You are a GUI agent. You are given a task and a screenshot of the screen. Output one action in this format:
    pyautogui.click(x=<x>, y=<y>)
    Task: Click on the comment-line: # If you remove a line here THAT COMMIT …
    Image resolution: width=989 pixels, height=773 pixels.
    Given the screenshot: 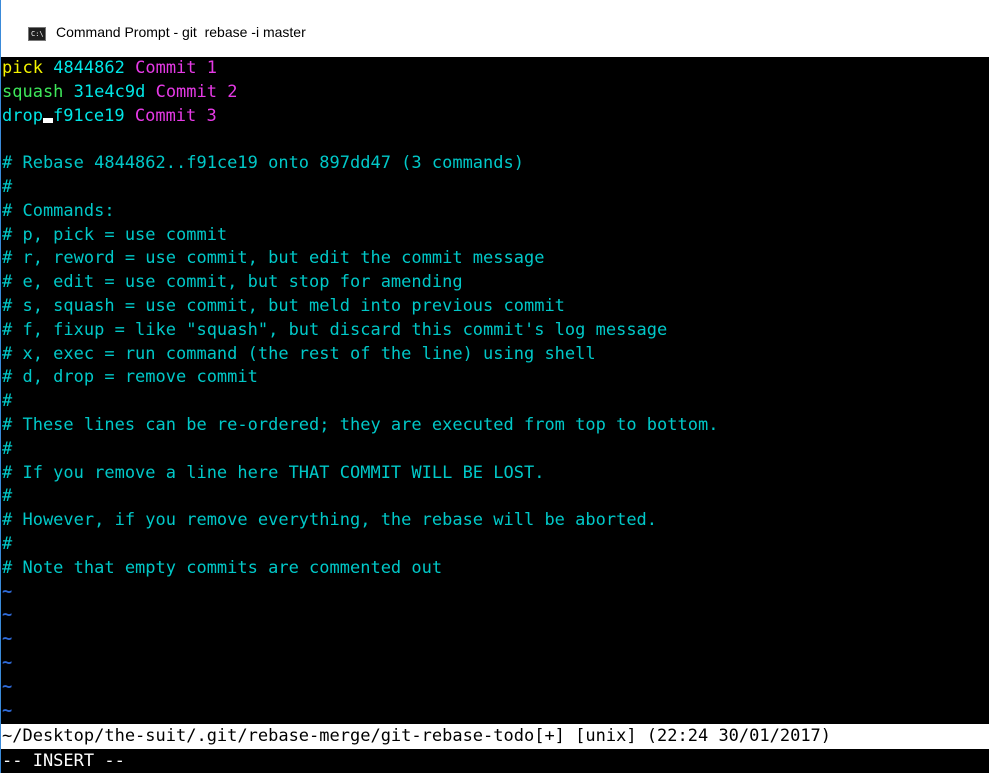 What is the action you would take?
    pyautogui.click(x=273, y=472)
    